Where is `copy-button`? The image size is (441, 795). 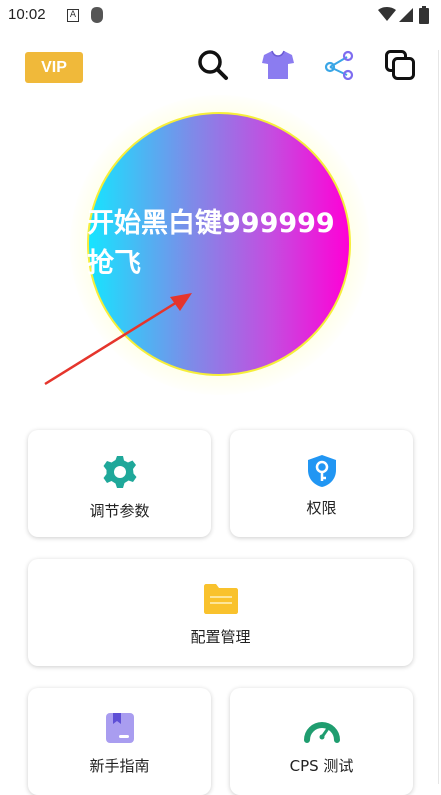
copy-button is located at coordinates (400, 67).